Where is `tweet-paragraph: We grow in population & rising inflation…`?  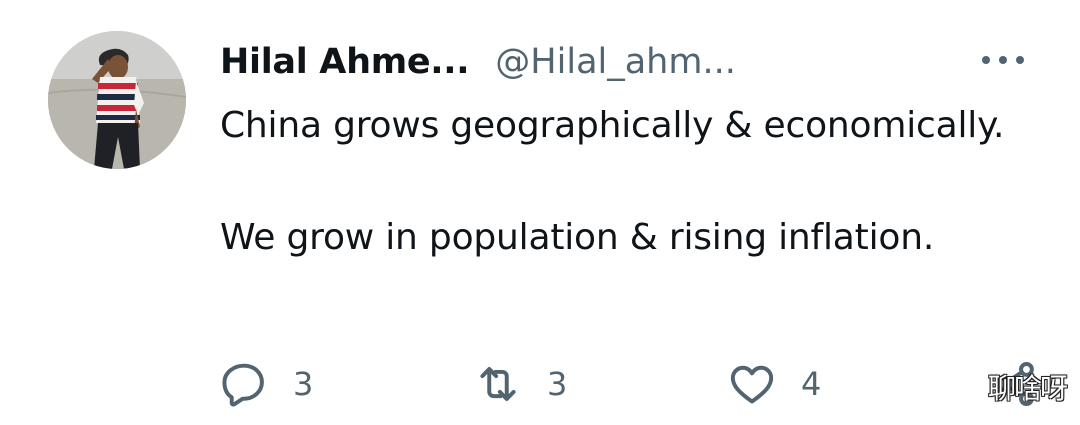
tweet-paragraph: We grow in population & rising inflation… is located at coordinates (577, 237).